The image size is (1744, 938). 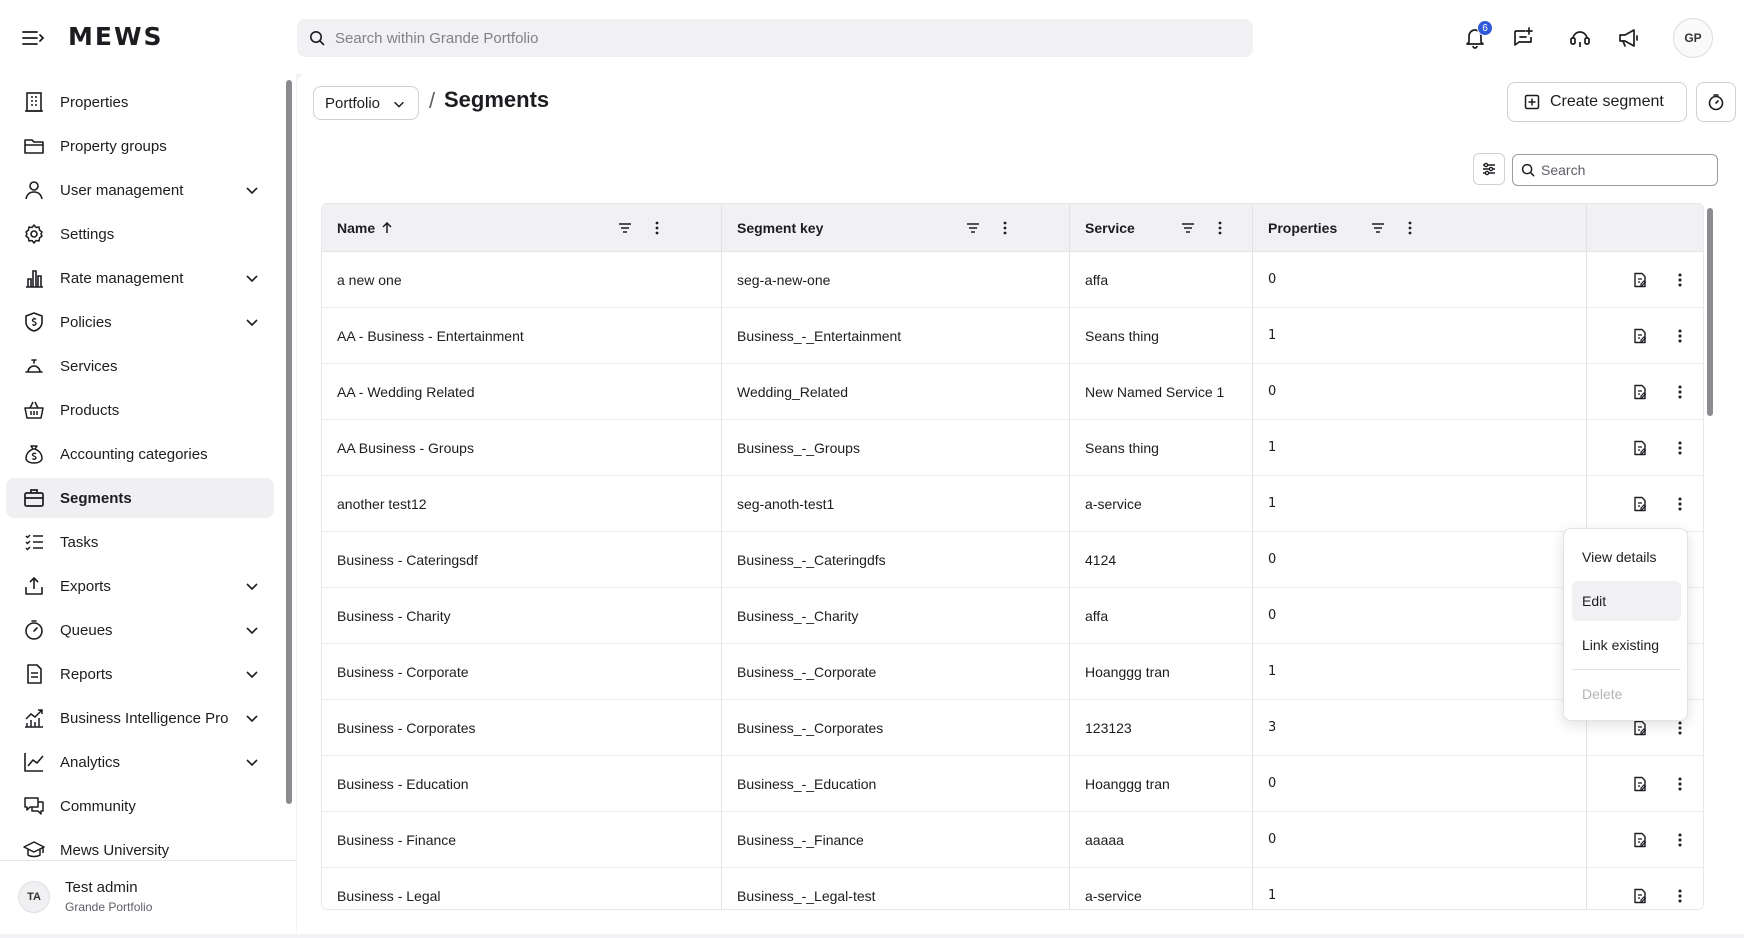 What do you see at coordinates (140, 718) in the screenshot?
I see `sidebar-item-business-intelligence-pro: Business Intelligence Pro` at bounding box center [140, 718].